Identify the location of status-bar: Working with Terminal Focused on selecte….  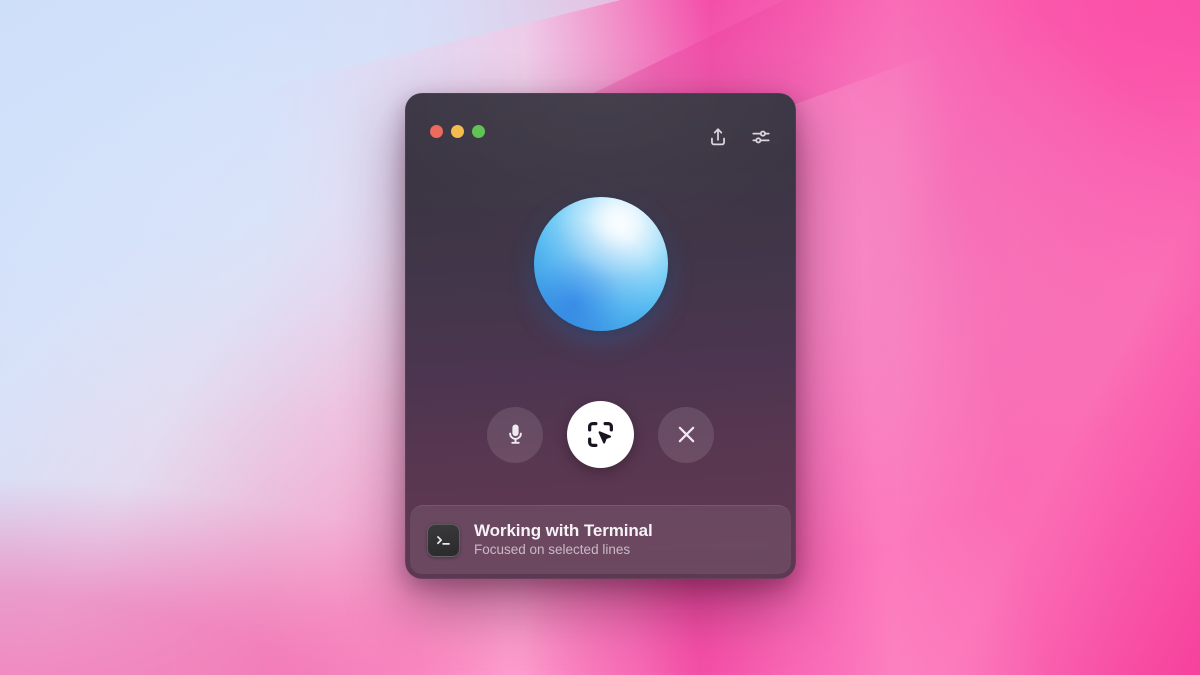
(600, 539).